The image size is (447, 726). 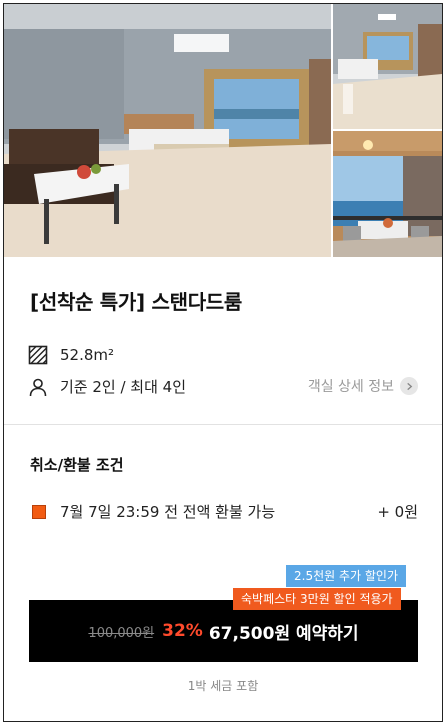 What do you see at coordinates (136, 302) in the screenshot?
I see `room-title: [선착순 특가] 스탠다드룸` at bounding box center [136, 302].